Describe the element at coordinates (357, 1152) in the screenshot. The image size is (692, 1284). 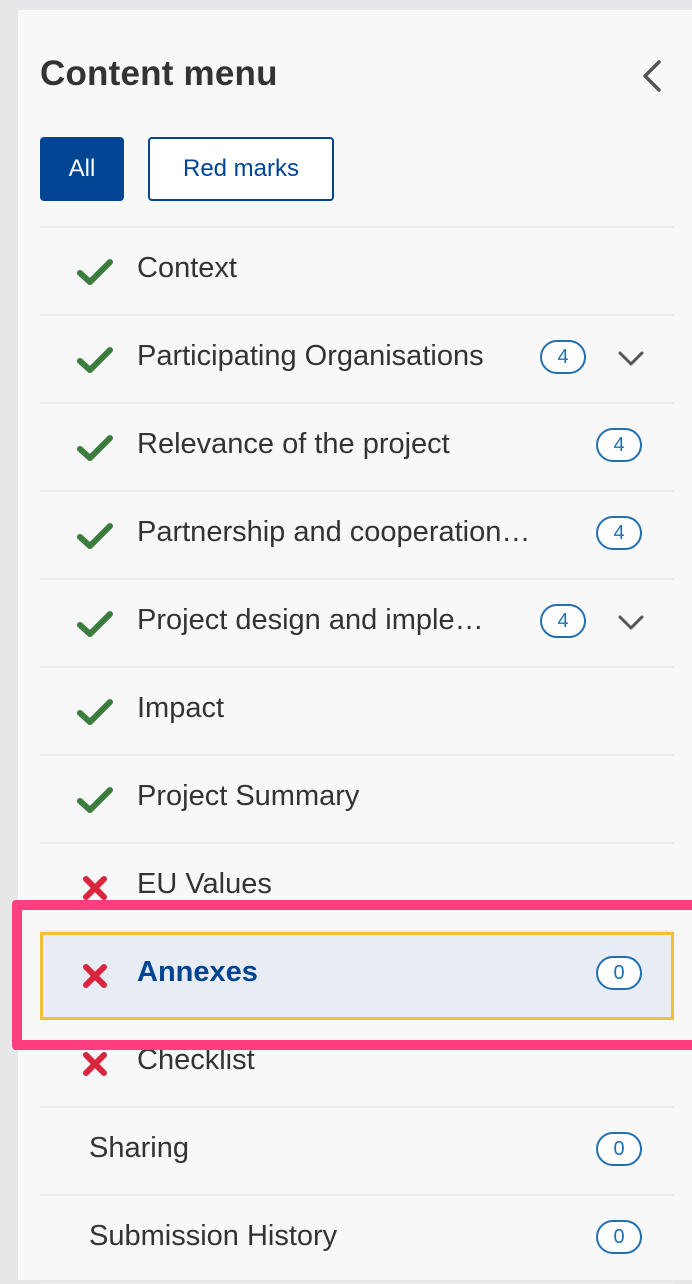
I see `menu-item: Sharing 0` at that location.